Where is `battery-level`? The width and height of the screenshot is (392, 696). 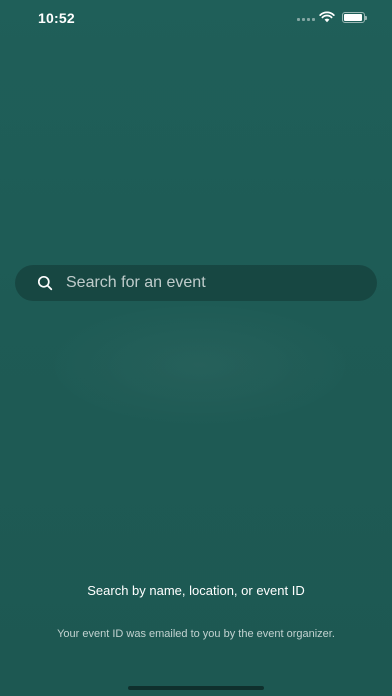
battery-level is located at coordinates (353, 17).